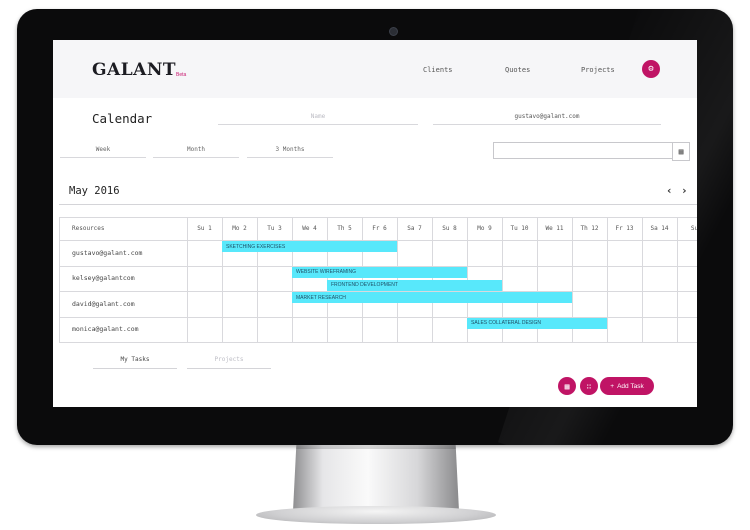 This screenshot has width=750, height=530. I want to click on day-header: Mo 2, so click(239, 228).